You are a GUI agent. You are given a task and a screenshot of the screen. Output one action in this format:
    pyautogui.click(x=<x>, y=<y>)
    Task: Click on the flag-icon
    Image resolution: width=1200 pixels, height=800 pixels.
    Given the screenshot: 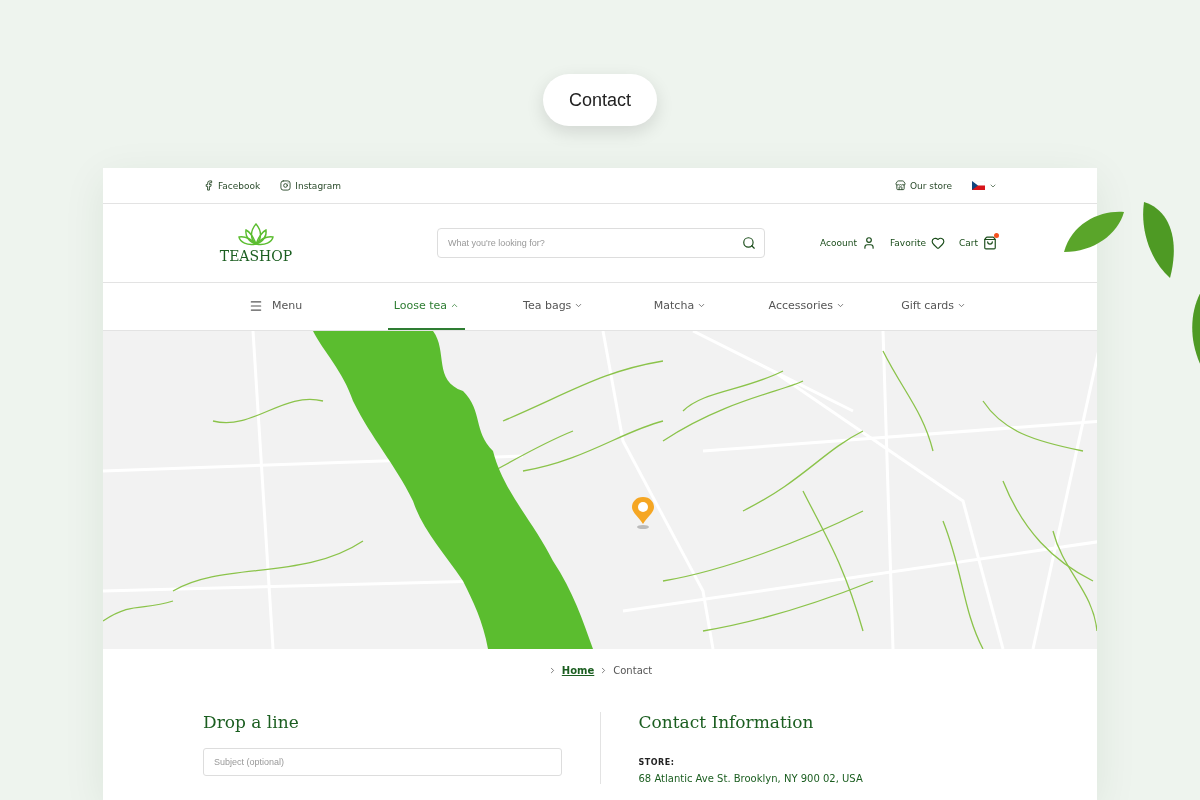 What is the action you would take?
    pyautogui.click(x=978, y=185)
    